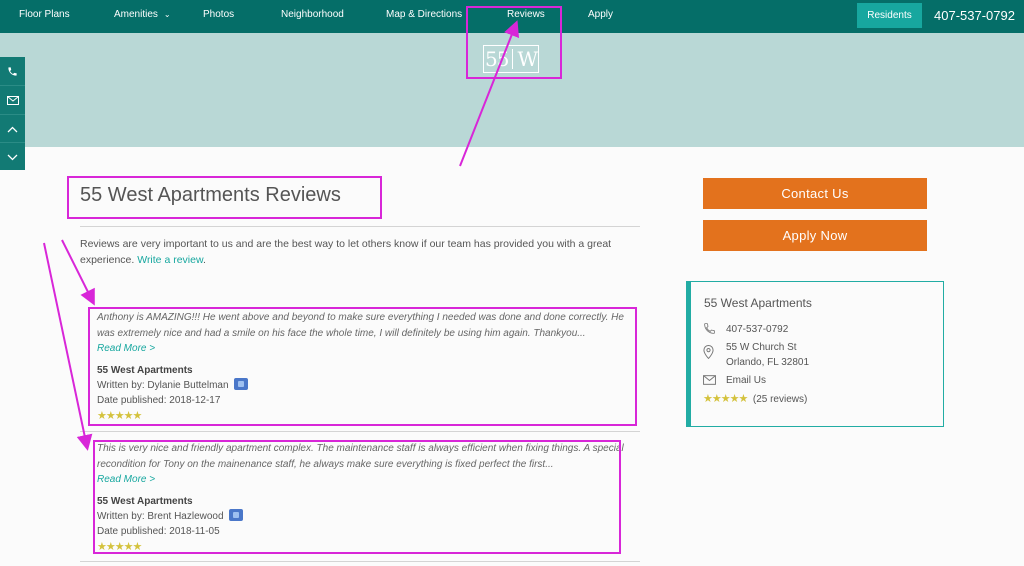 This screenshot has width=1024, height=566. What do you see at coordinates (761, 347) in the screenshot?
I see `card-address-line1: 55 W Church St` at bounding box center [761, 347].